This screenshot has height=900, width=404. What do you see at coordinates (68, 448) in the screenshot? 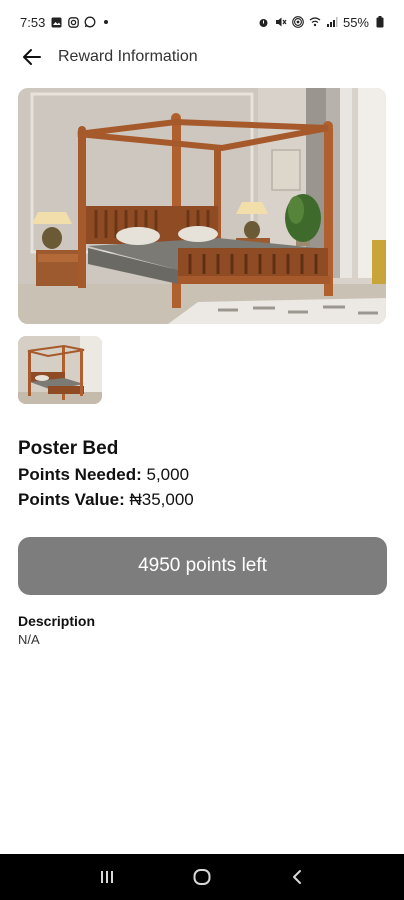
I see `product-name: Poster Bed` at bounding box center [68, 448].